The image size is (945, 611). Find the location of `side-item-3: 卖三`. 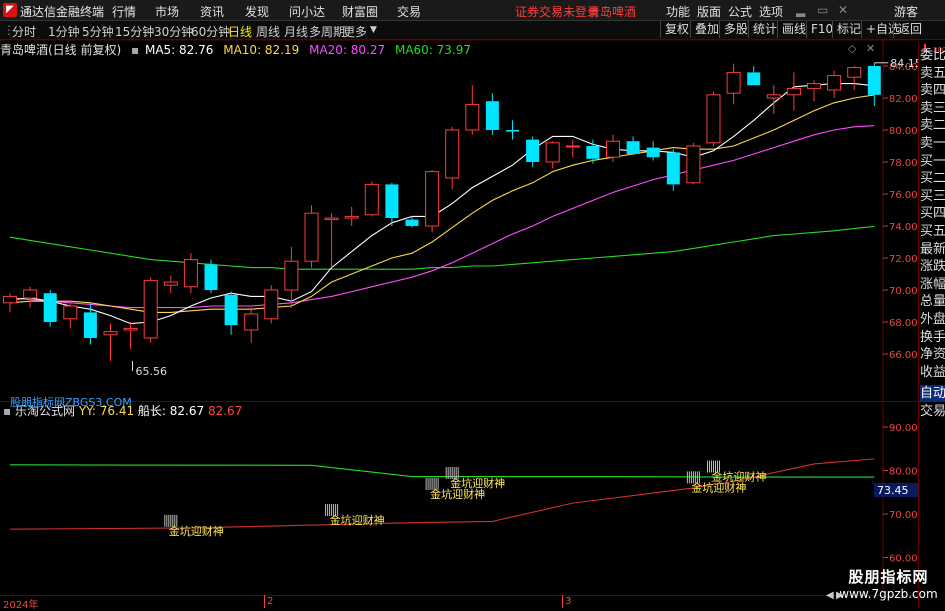

side-item-3: 卖三 is located at coordinates (932, 108).